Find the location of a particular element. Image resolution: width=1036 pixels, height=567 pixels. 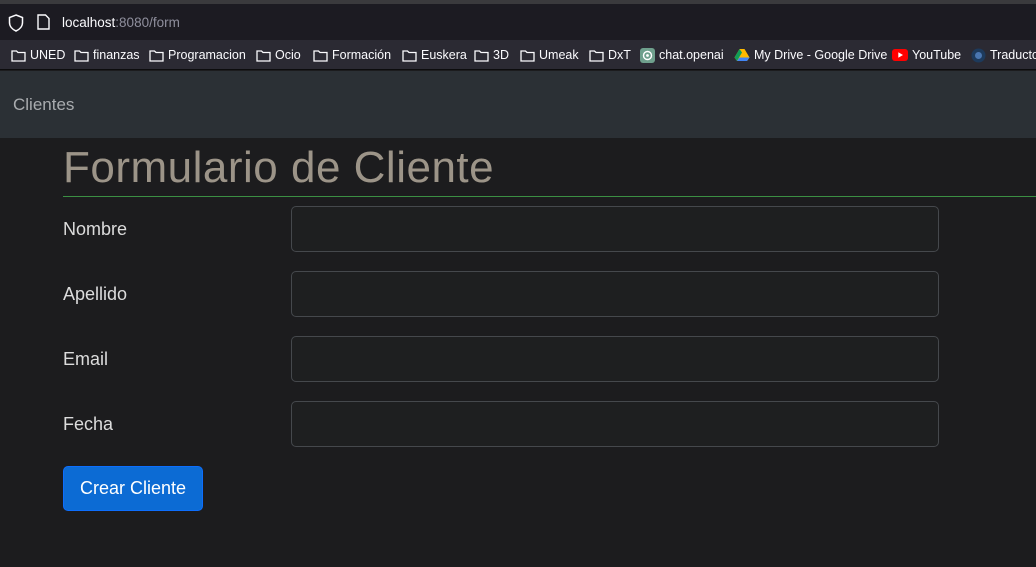

bookmark-youtube: YouTube is located at coordinates (927, 54).